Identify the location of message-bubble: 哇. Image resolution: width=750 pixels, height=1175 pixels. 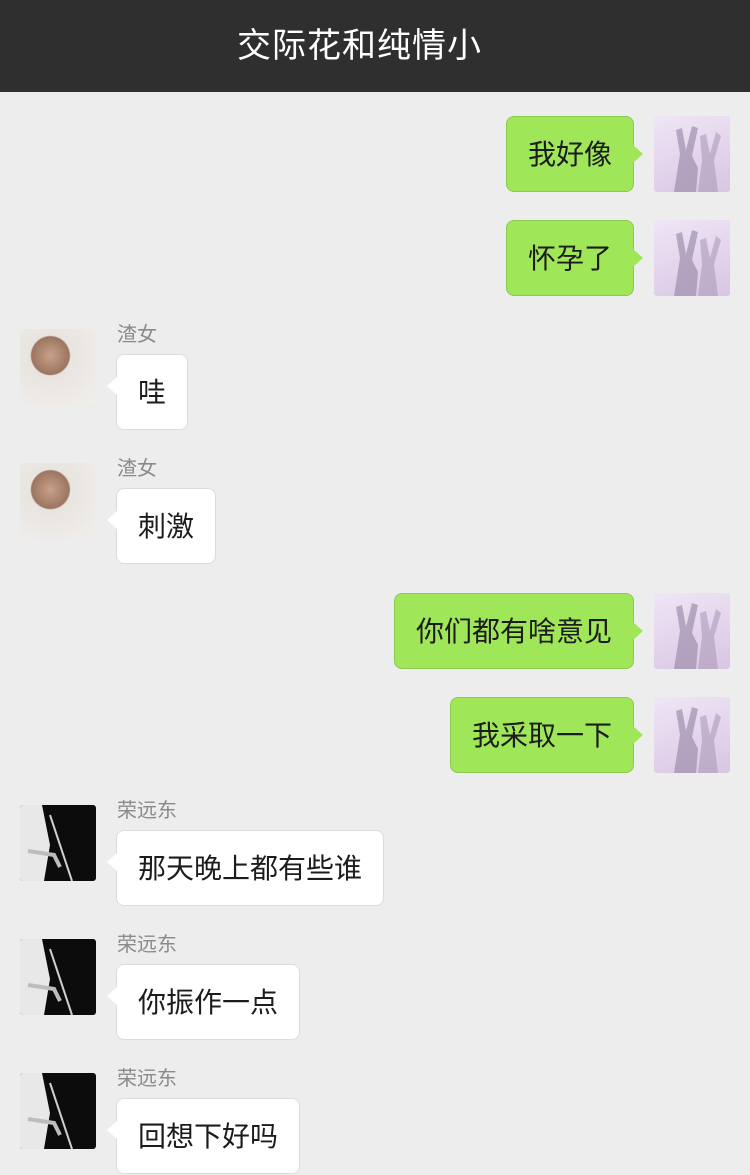
(147, 392).